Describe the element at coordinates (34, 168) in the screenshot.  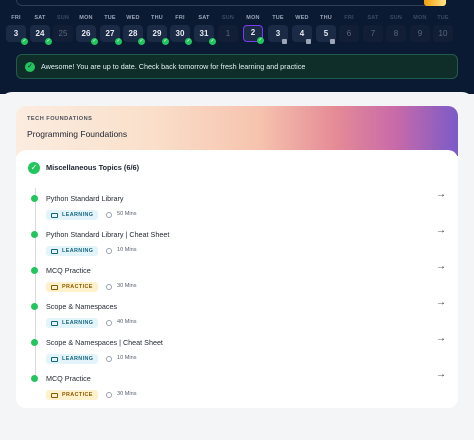
I see `section-complete-icon: ✓` at that location.